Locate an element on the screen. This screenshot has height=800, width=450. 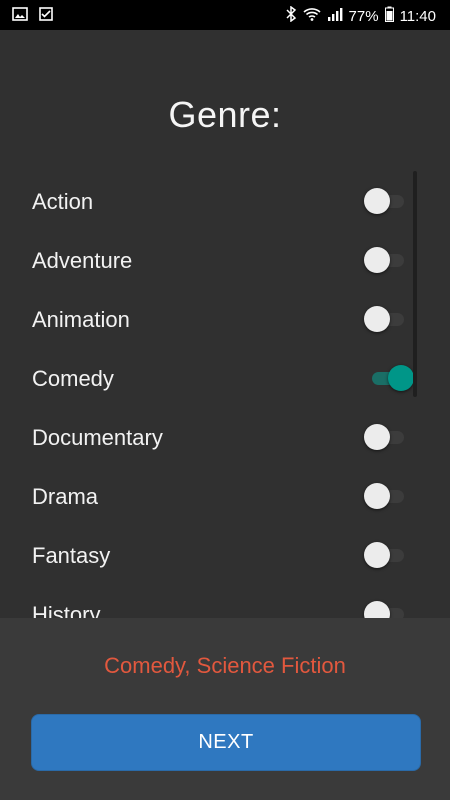
genre-toggle-fantasy is located at coordinates (386, 555).